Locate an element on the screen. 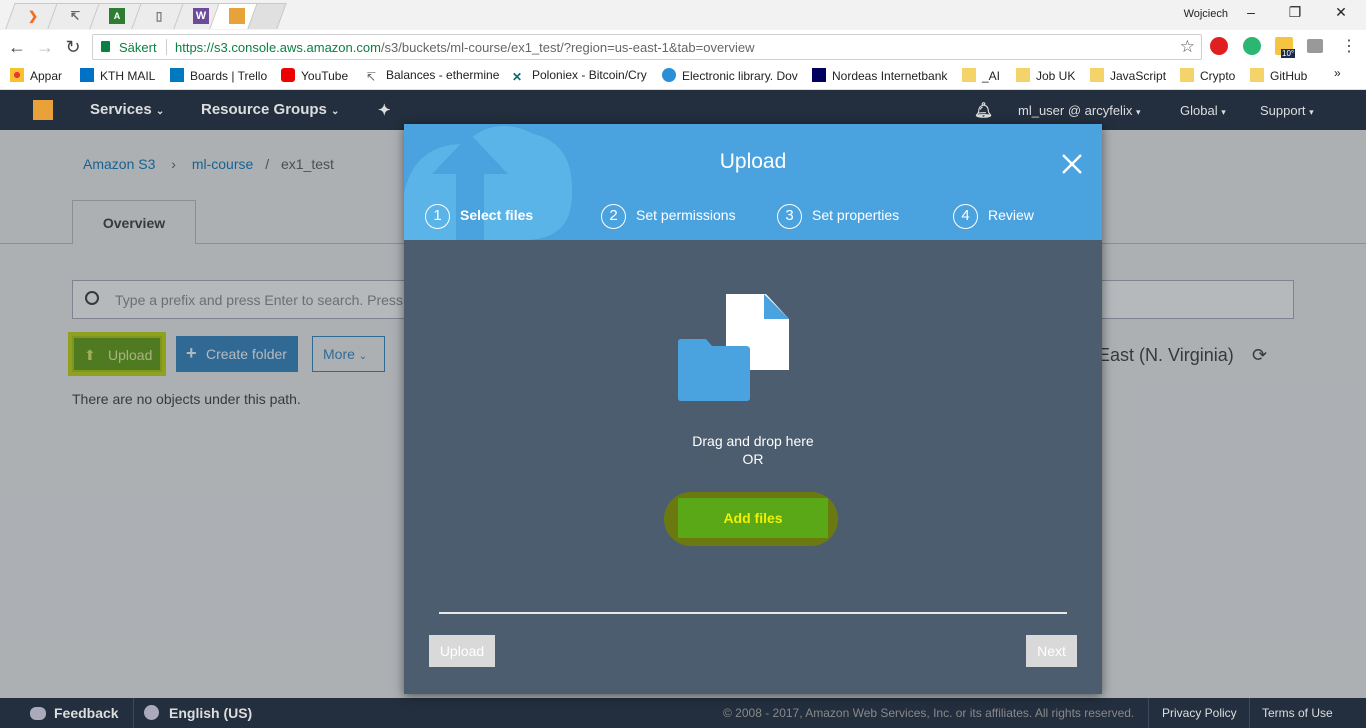 The height and width of the screenshot is (728, 1366). bookmark-folder: GitHub is located at coordinates (1278, 75).